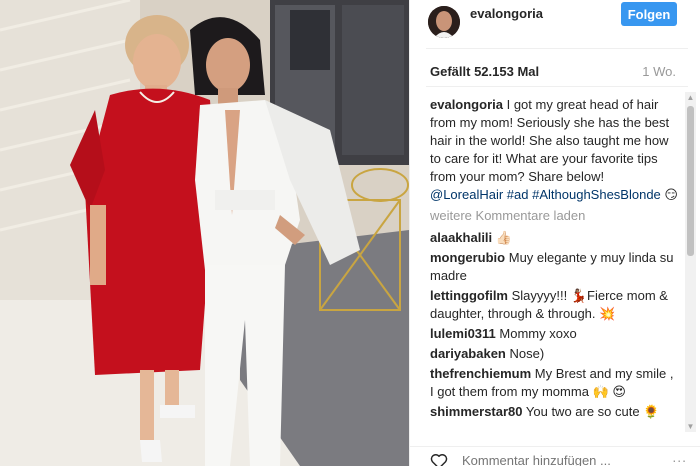 The height and width of the screenshot is (466, 700). Describe the element at coordinates (538, 333) in the screenshot. I see `comment-text: Mommy xoxo` at that location.